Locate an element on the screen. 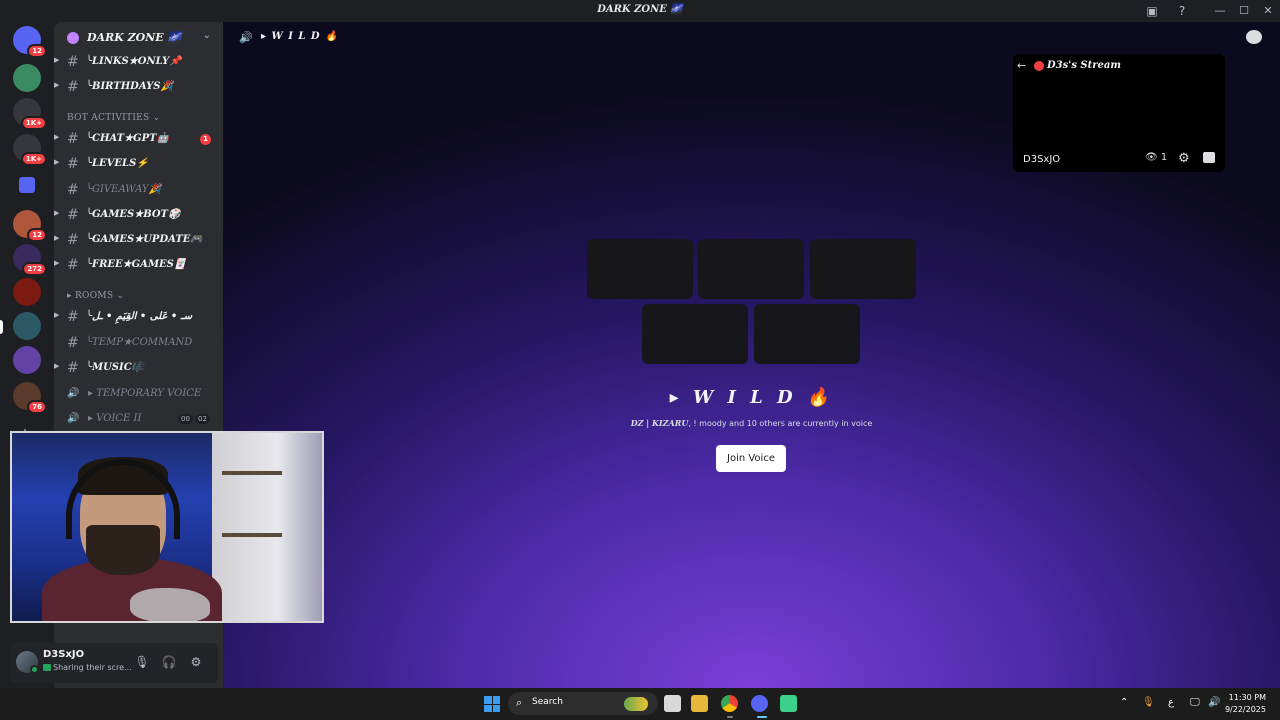 Image resolution: width=1280 pixels, height=720 pixels. window-title: DARK ZONE 🌌 is located at coordinates (640, 9).